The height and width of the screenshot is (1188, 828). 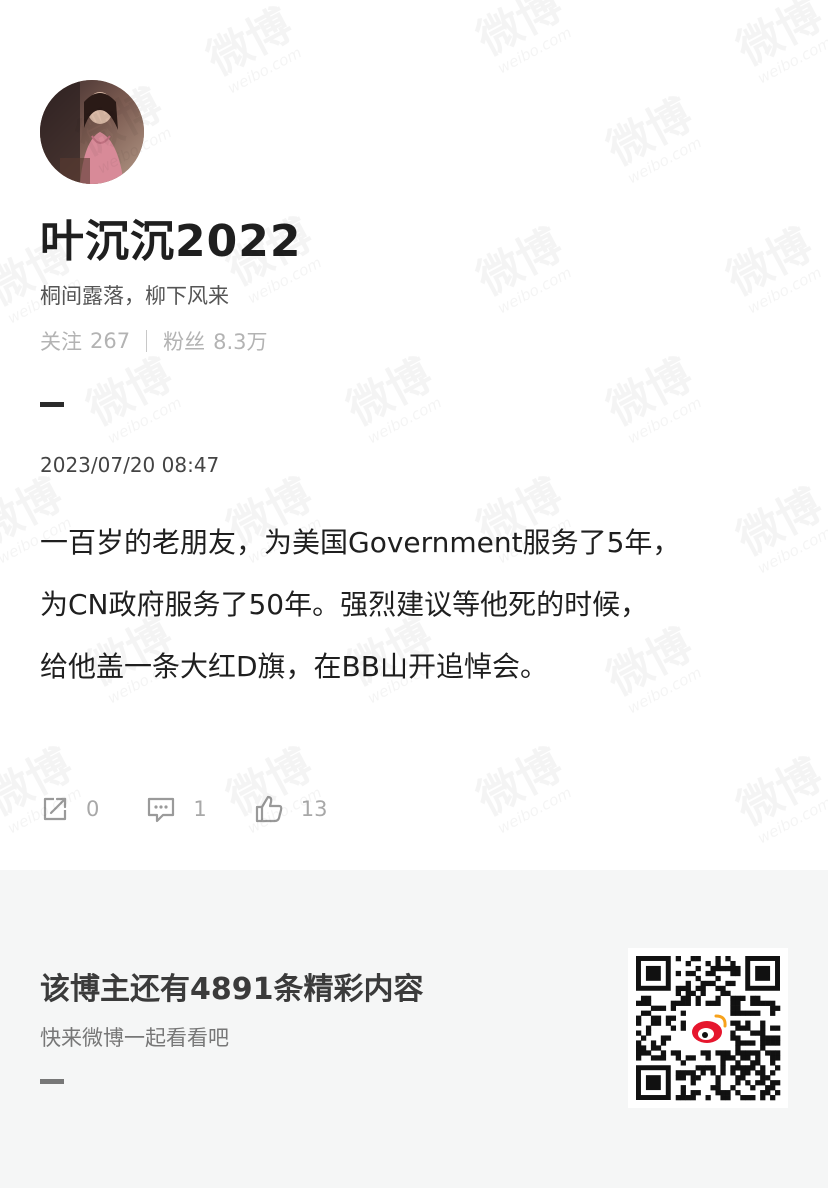 What do you see at coordinates (52, 404) in the screenshot?
I see `section-divider` at bounding box center [52, 404].